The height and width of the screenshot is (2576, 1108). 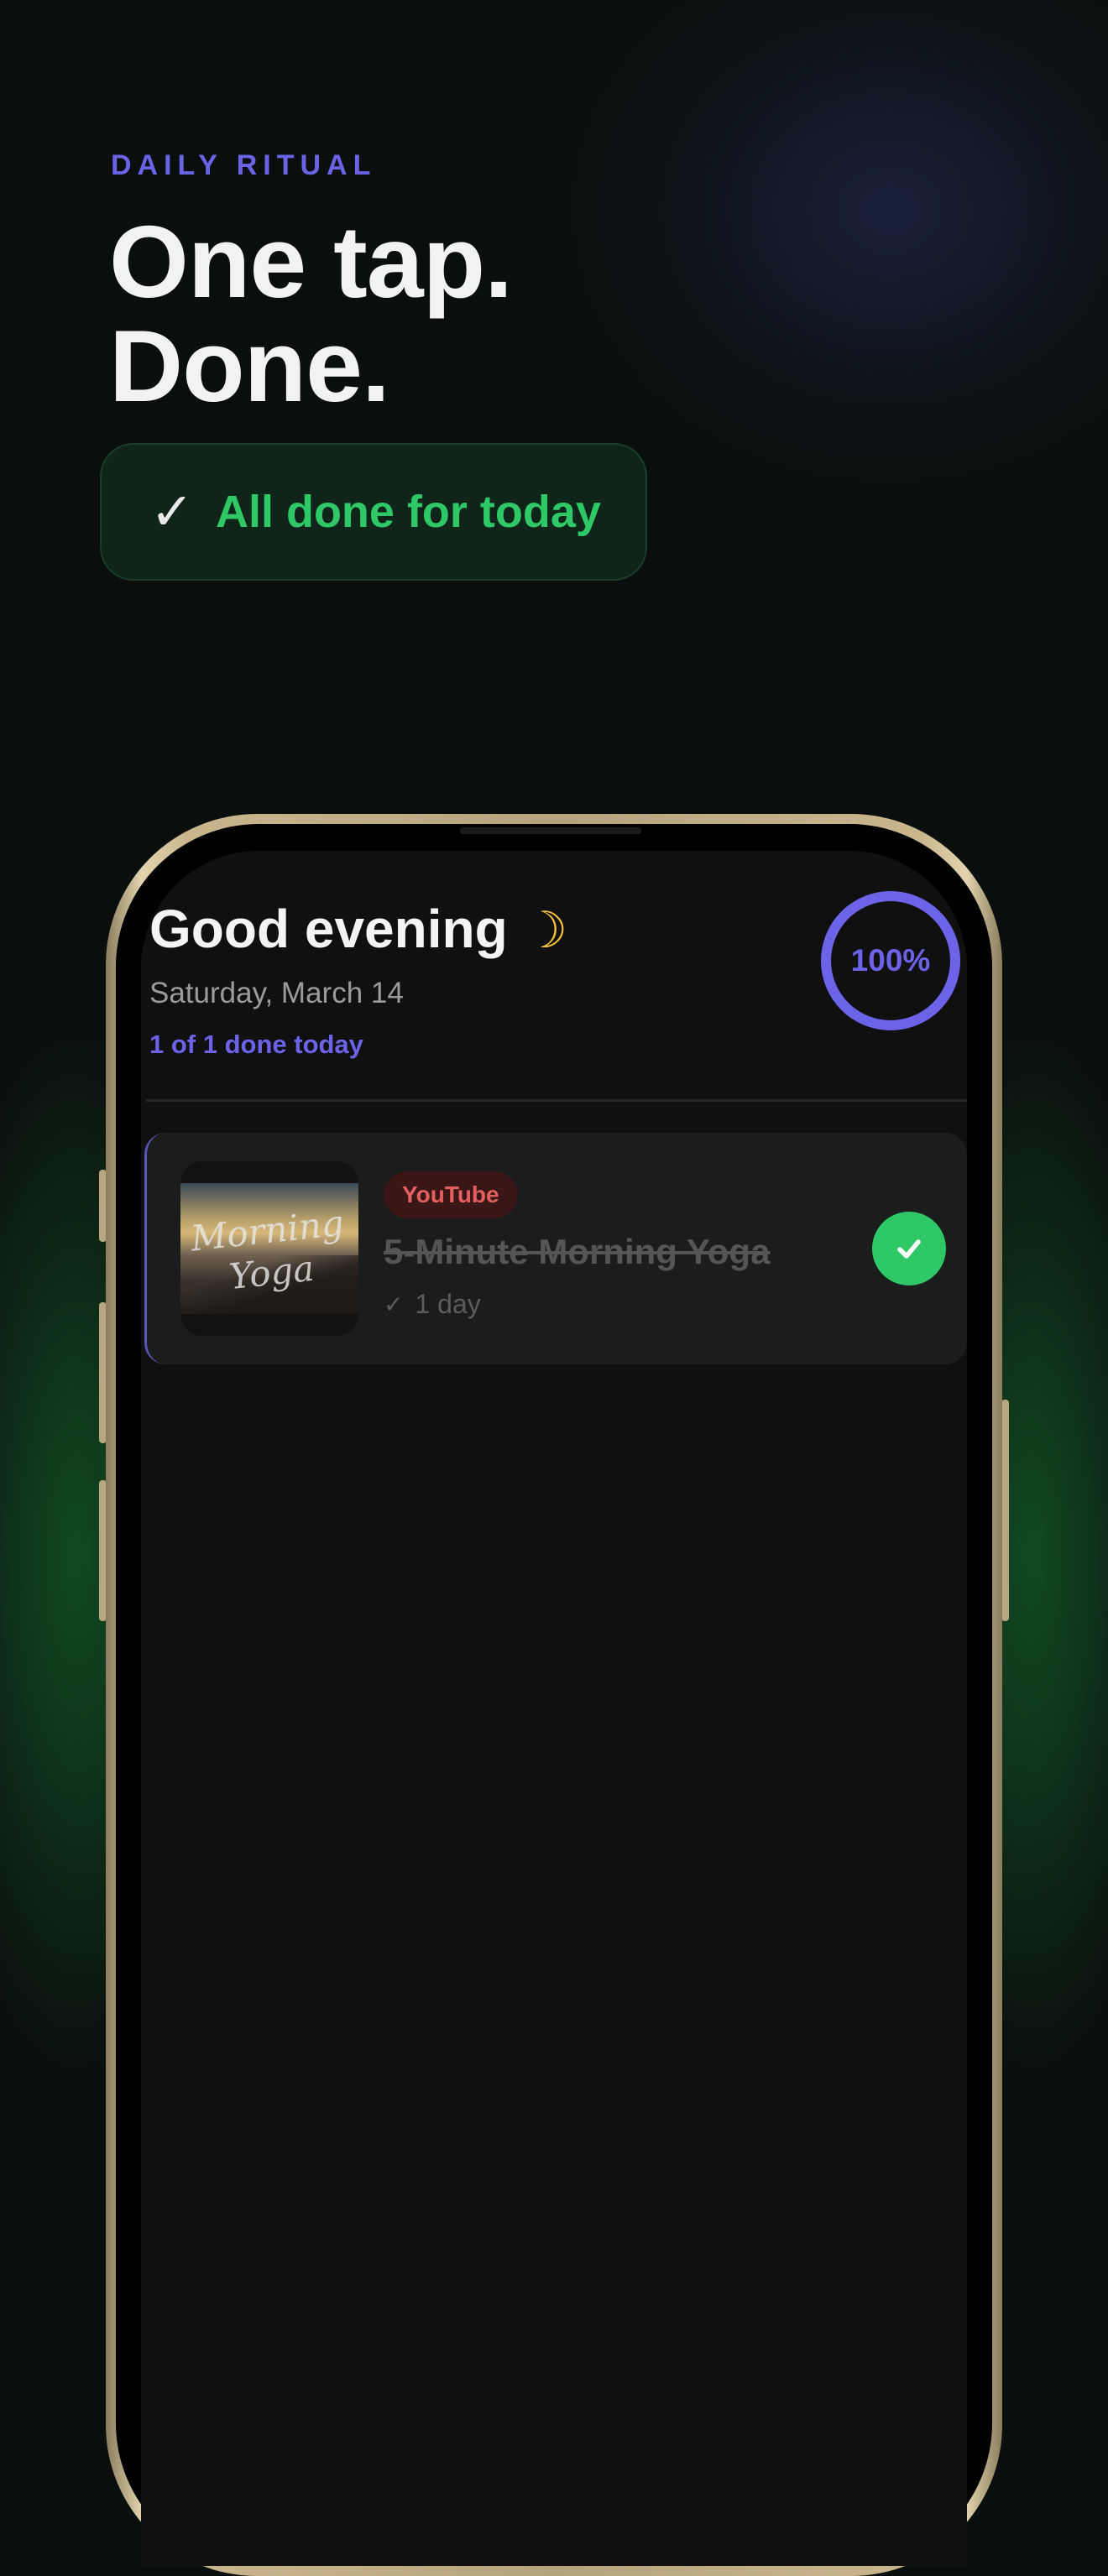 What do you see at coordinates (448, 1304) in the screenshot?
I see `streak-label: 1 day` at bounding box center [448, 1304].